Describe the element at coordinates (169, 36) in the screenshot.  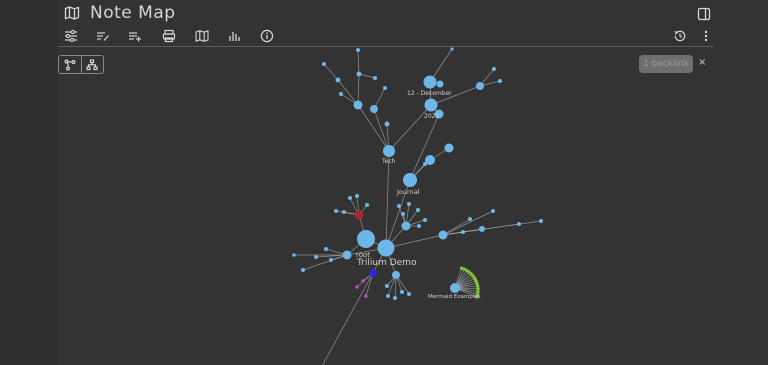
I see `print-icon` at that location.